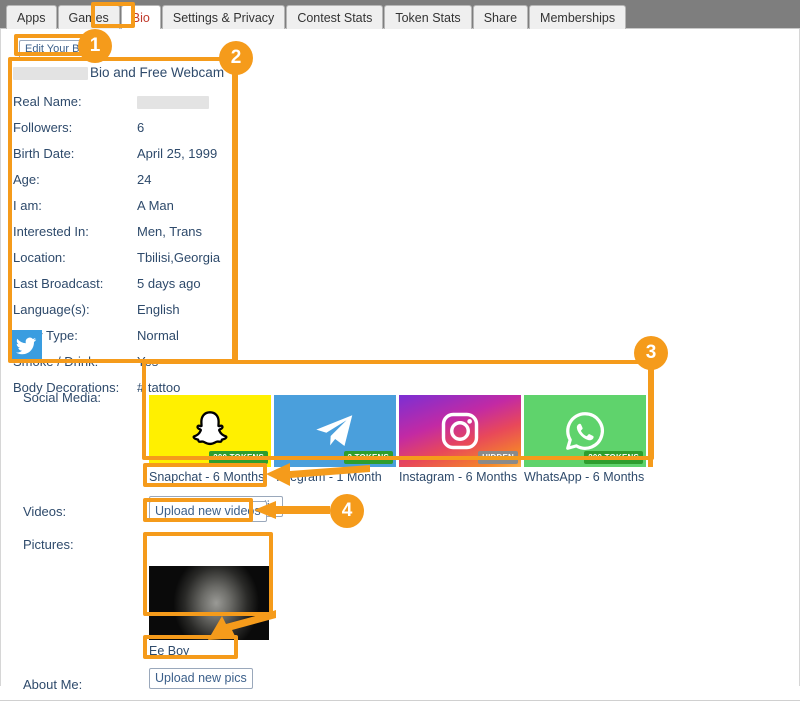 Image resolution: width=800 pixels, height=716 pixels. Describe the element at coordinates (210, 431) in the screenshot. I see `snapchat-icon: 200 TOKENS` at that location.